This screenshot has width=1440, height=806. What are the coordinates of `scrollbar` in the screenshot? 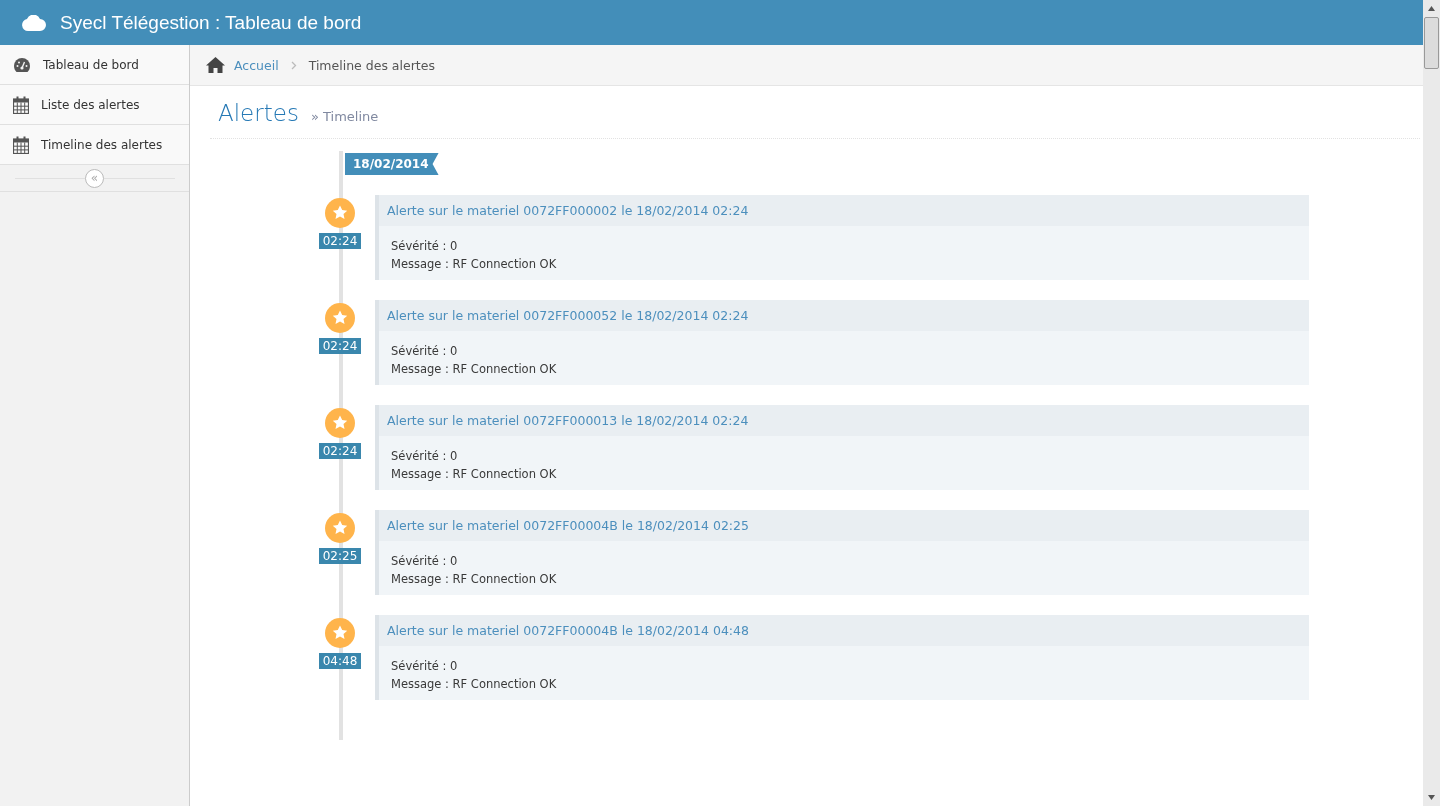 It's located at (1431, 403).